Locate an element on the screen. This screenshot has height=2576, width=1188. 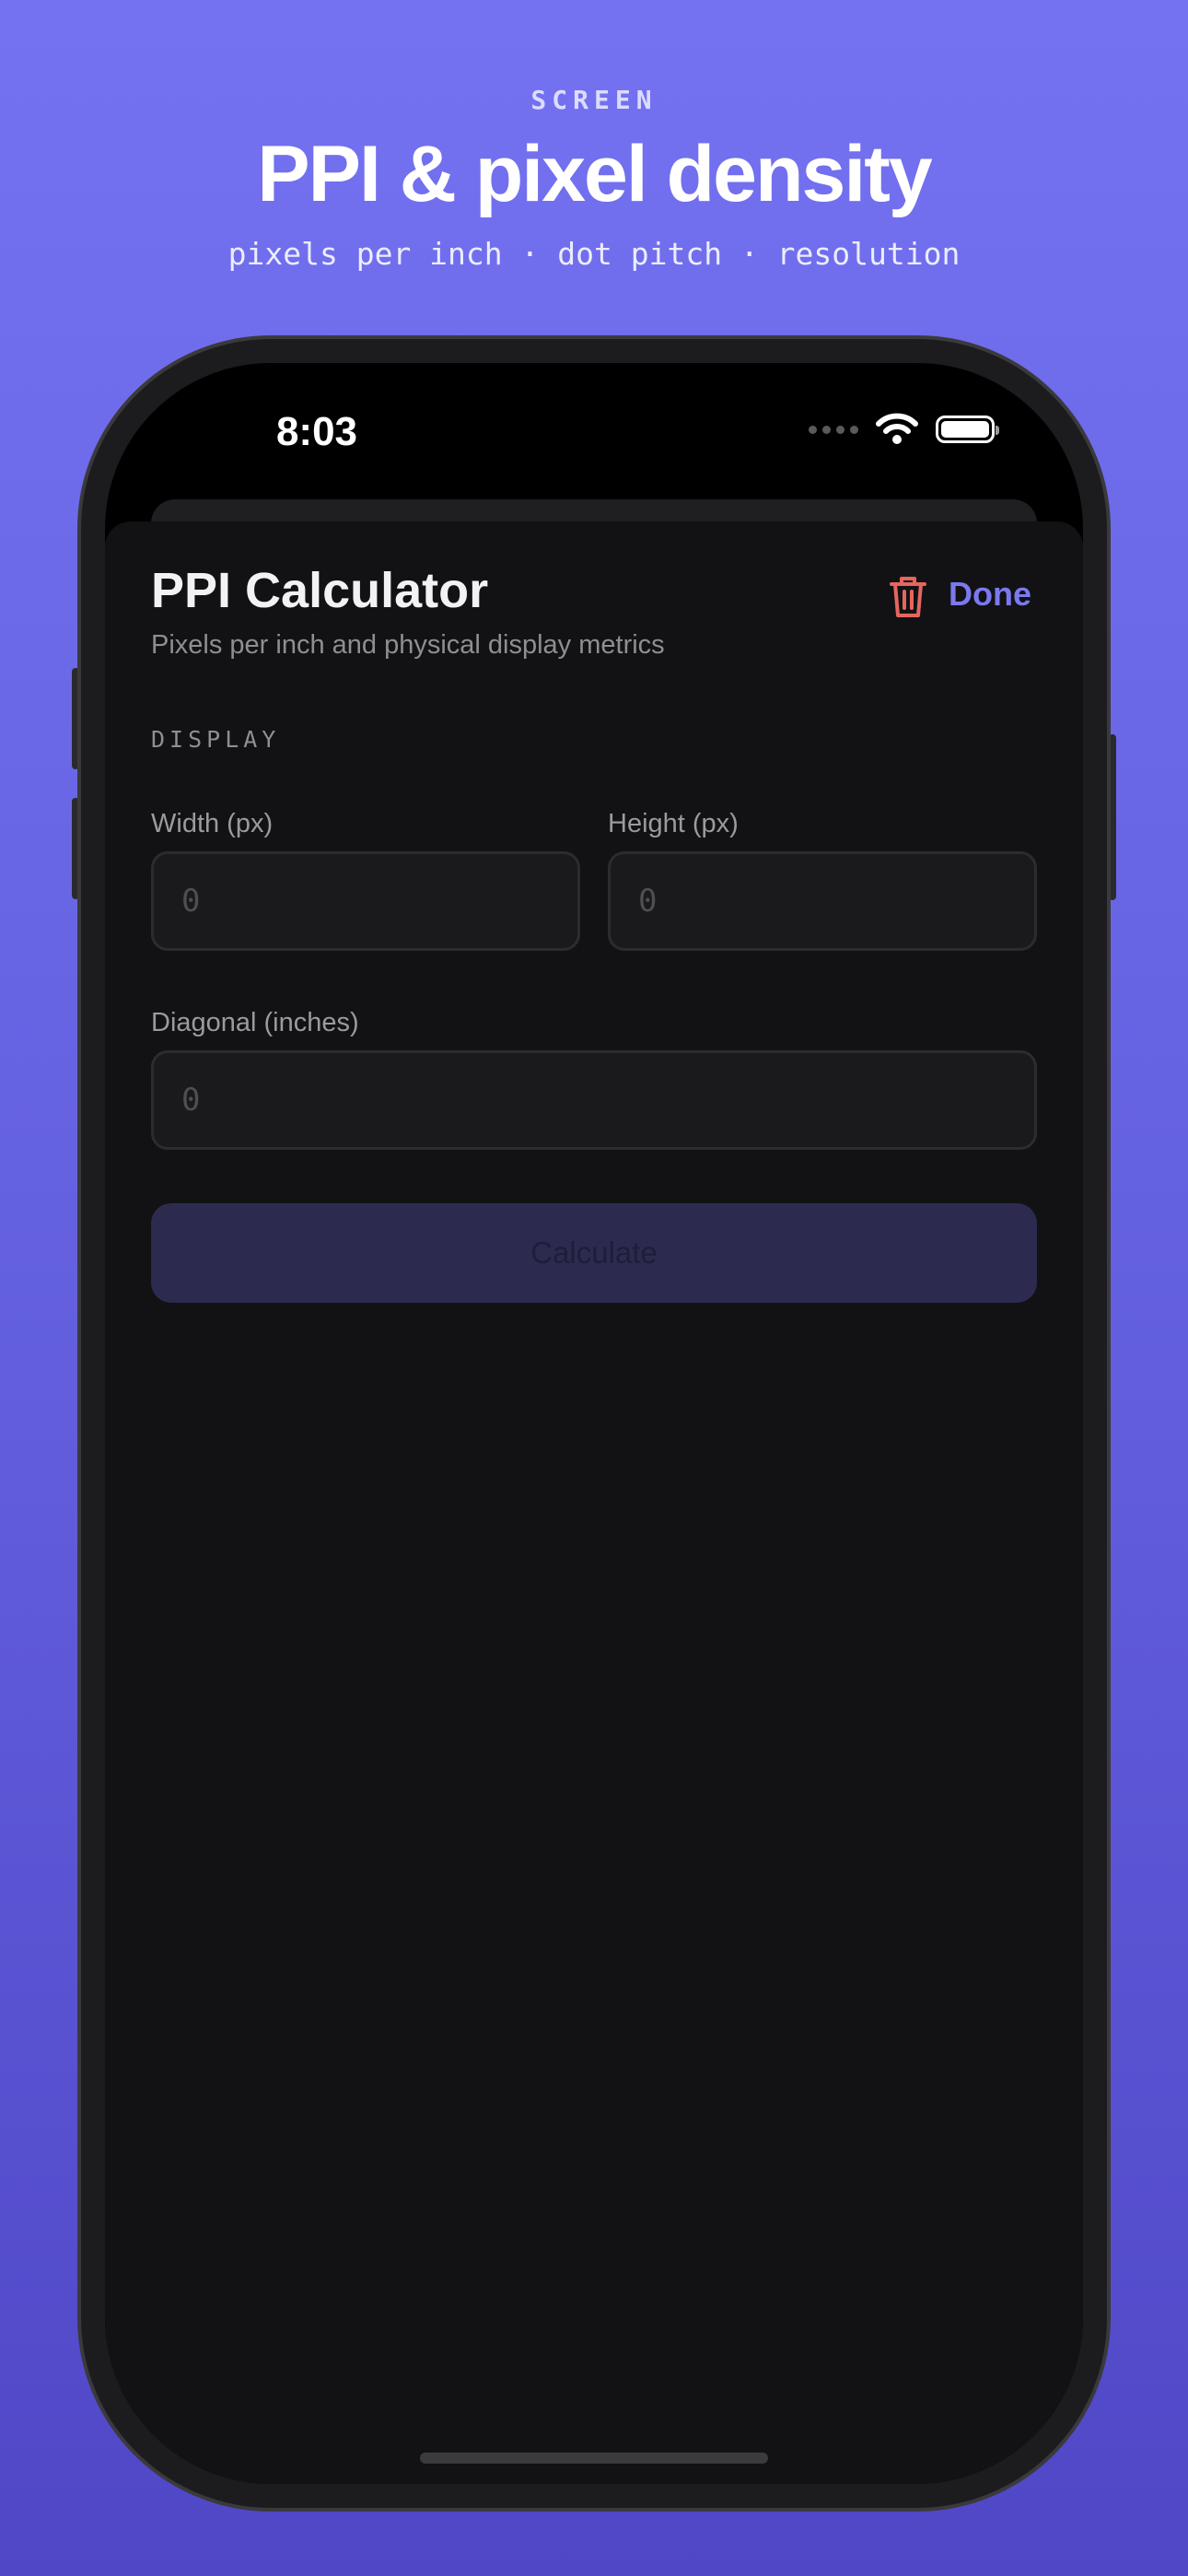
height-input is located at coordinates (822, 901).